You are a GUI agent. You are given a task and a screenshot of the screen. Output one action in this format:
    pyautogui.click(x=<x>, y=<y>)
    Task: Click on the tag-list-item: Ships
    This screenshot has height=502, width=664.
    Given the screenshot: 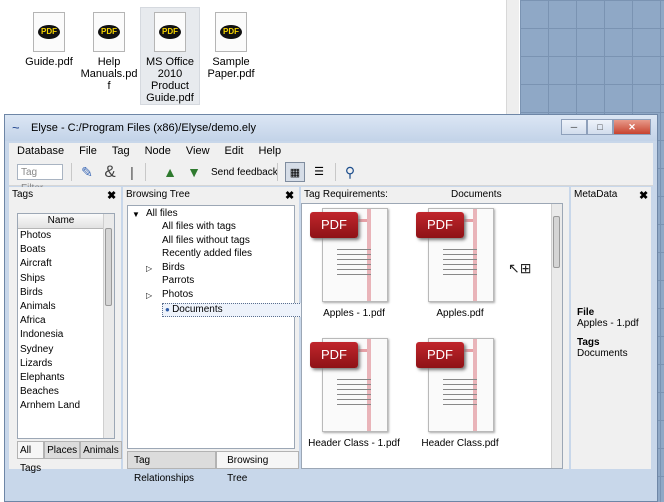 What is the action you would take?
    pyautogui.click(x=61, y=279)
    